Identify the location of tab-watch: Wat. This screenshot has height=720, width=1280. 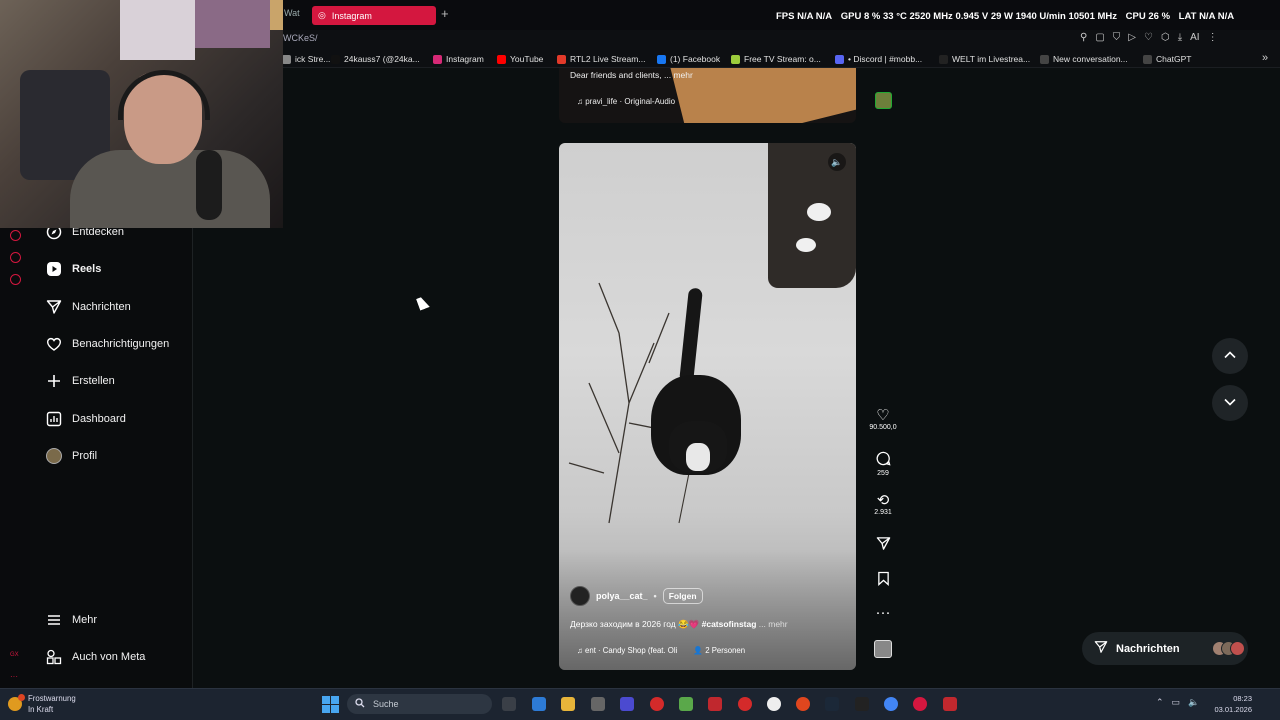
(292, 13).